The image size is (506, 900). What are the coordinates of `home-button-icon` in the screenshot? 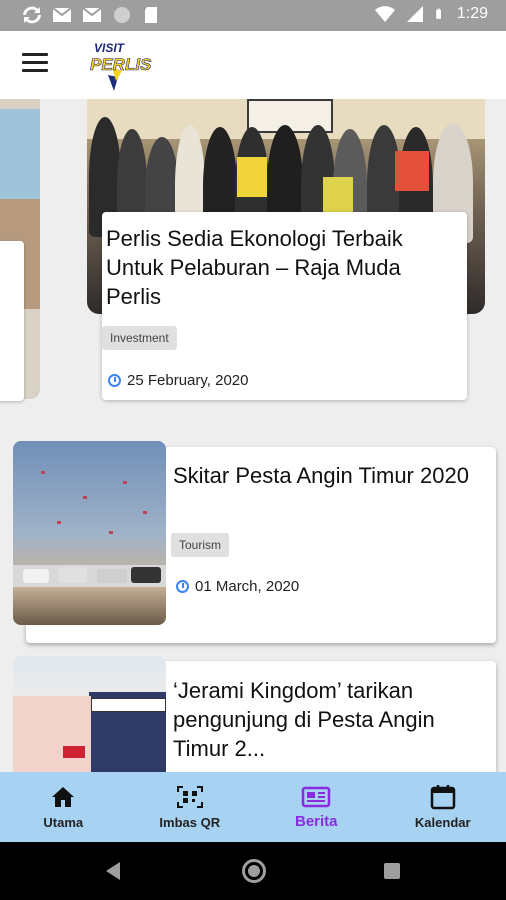 It's located at (254, 871).